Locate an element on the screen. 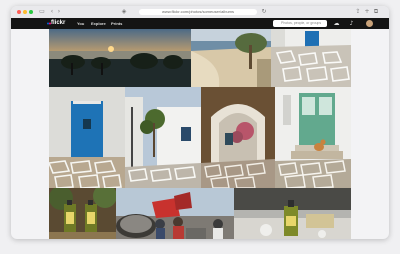 The image size is (400, 254). new-tab-icon: + is located at coordinates (367, 12).